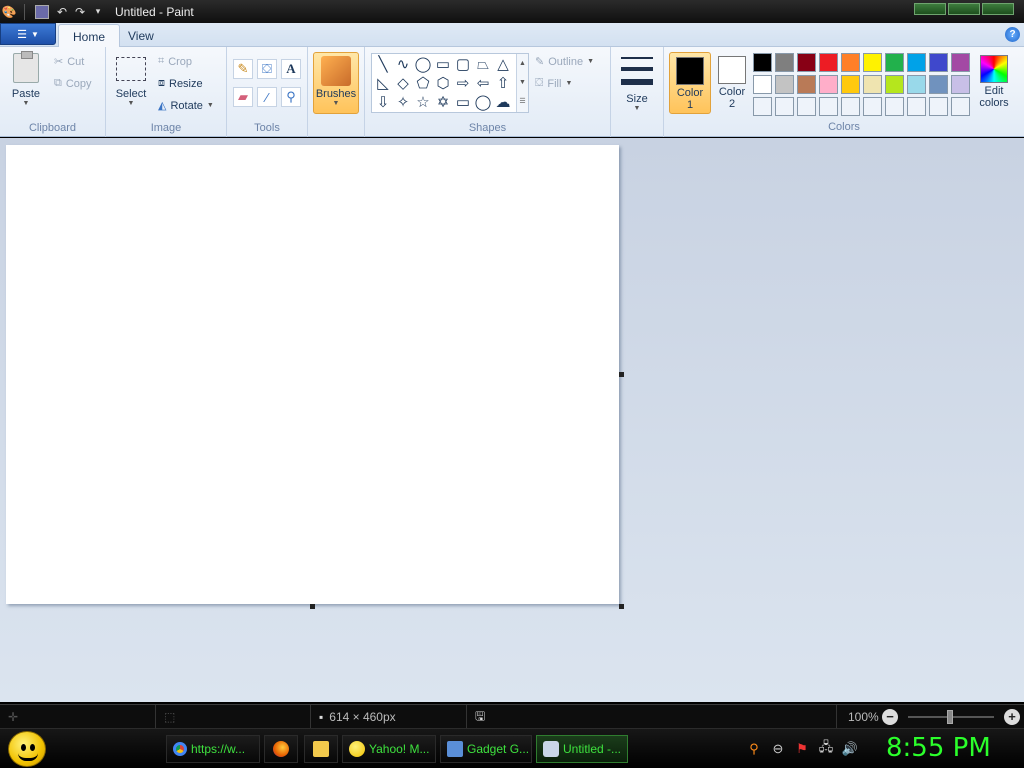 The width and height of the screenshot is (1024, 768). I want to click on right-arrow-shape-icon: ⇨, so click(463, 83).